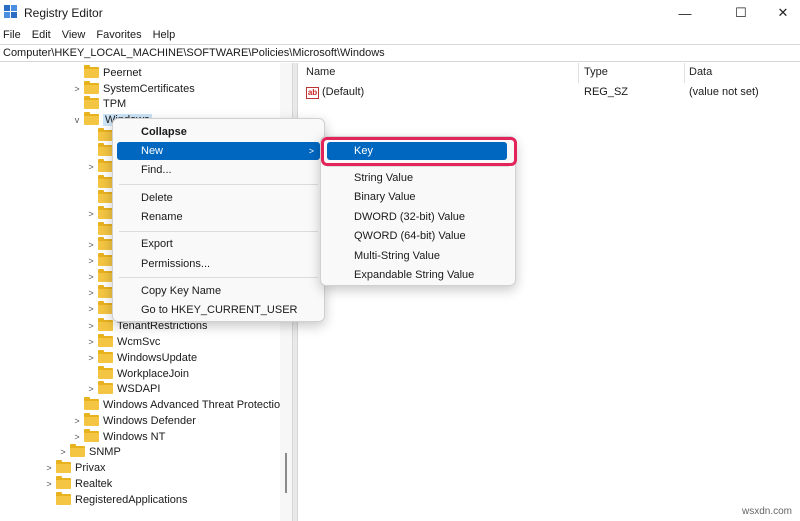 This screenshot has height=521, width=800. I want to click on tree-node-systemcertificates: > SystemCertificates, so click(133, 88).